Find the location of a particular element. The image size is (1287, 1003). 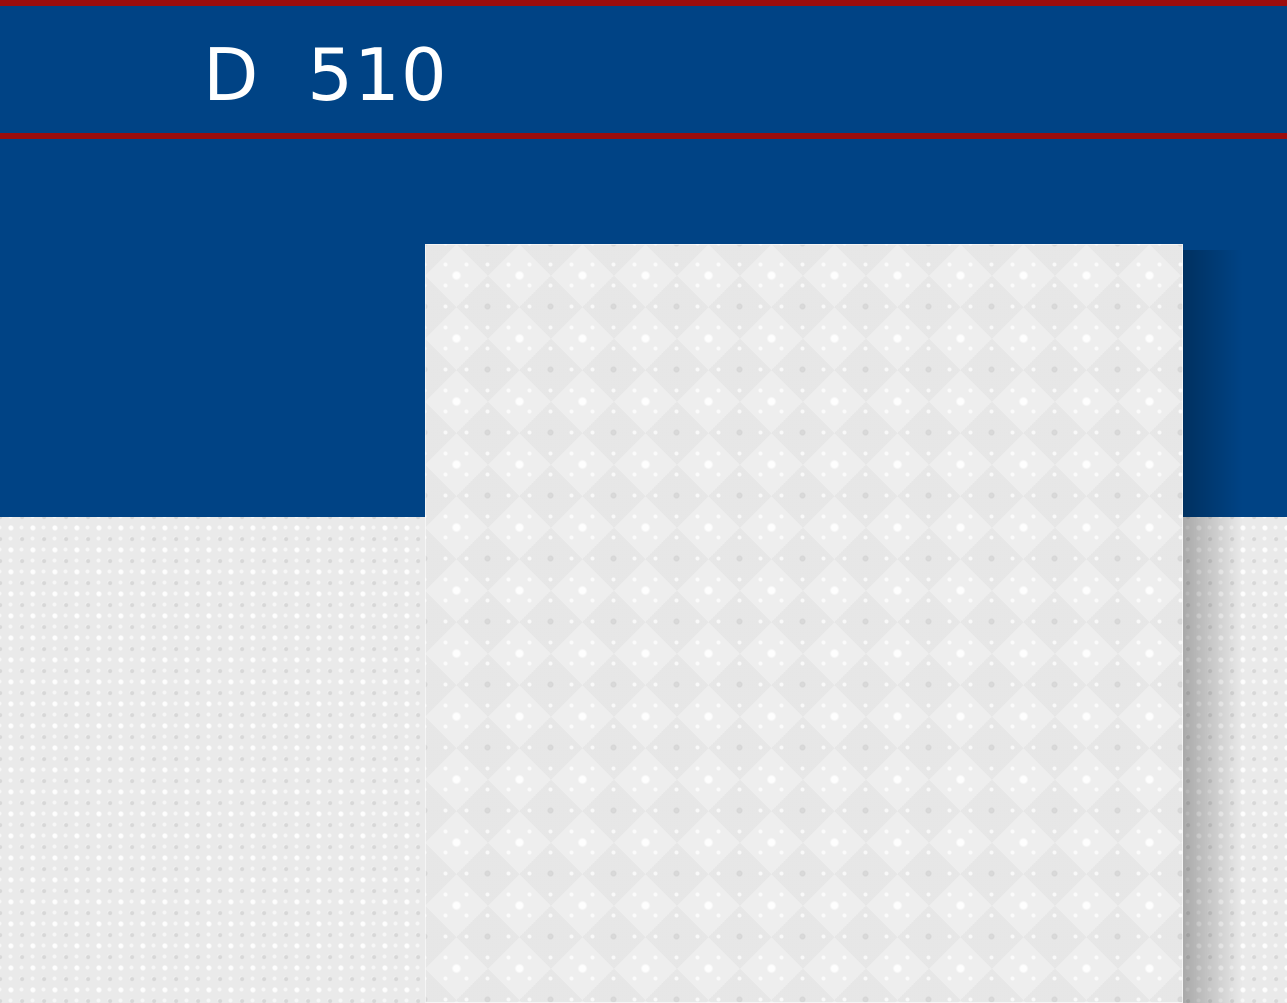

tile-drop-shadow is located at coordinates (1213, 626).